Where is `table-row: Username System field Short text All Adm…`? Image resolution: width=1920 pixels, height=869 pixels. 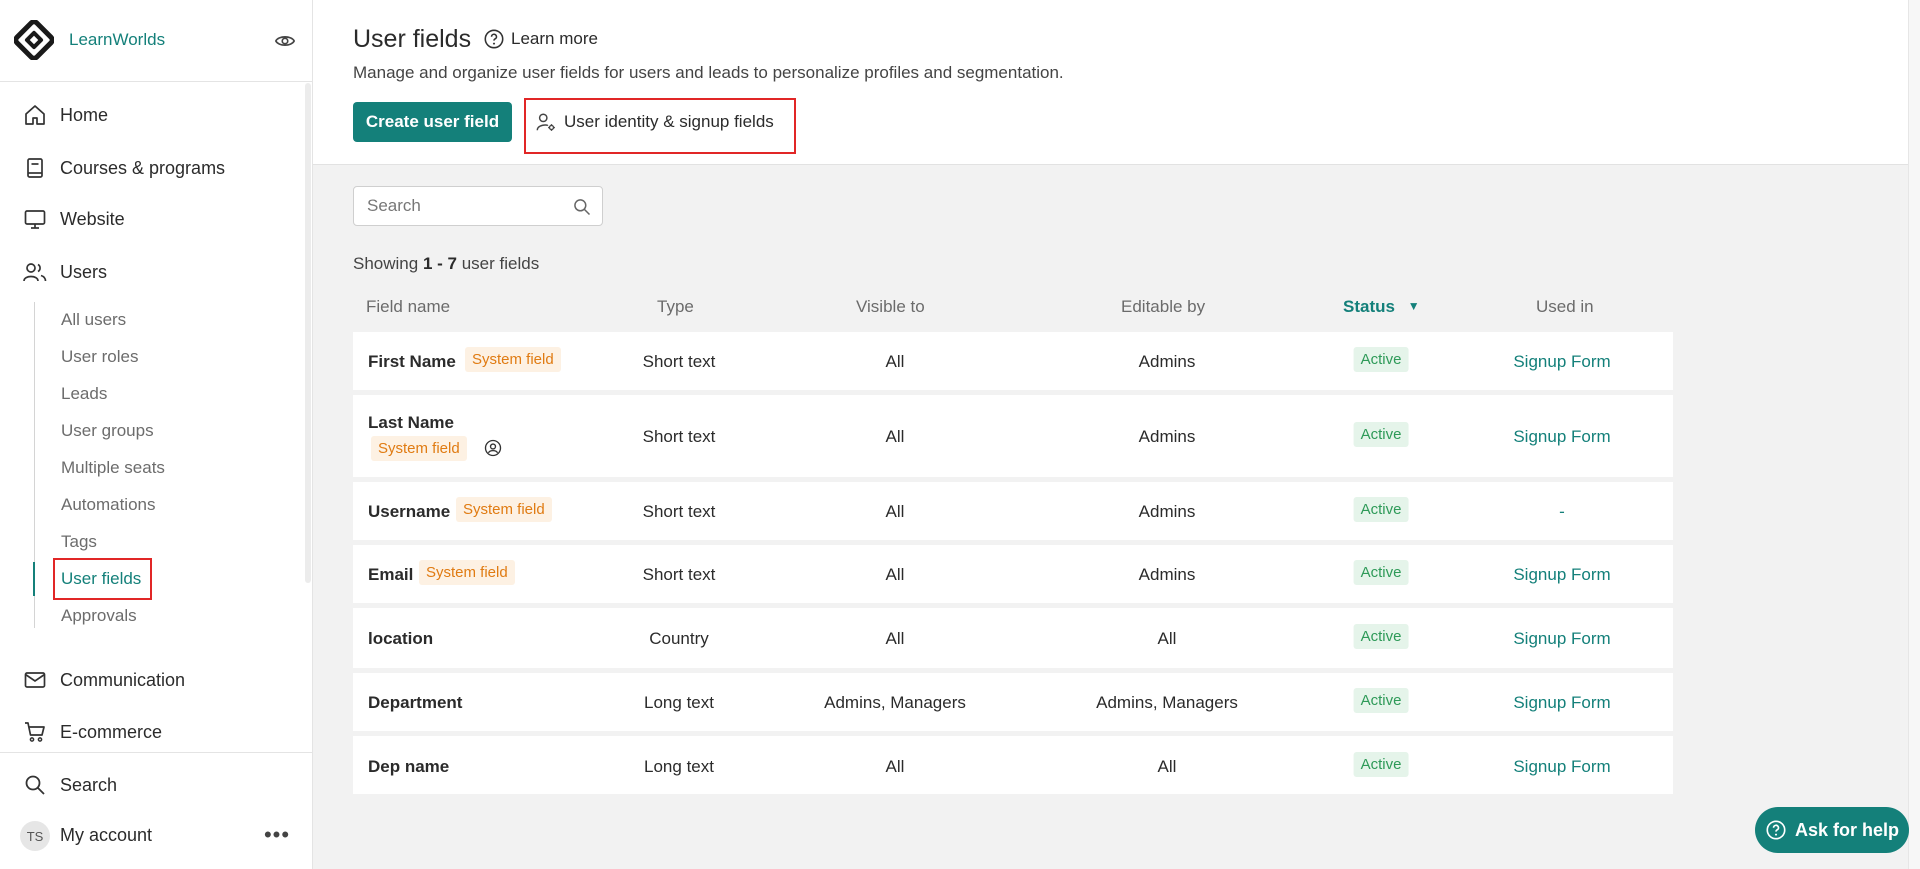
table-row: Username System field Short text All Adm… is located at coordinates (1013, 511).